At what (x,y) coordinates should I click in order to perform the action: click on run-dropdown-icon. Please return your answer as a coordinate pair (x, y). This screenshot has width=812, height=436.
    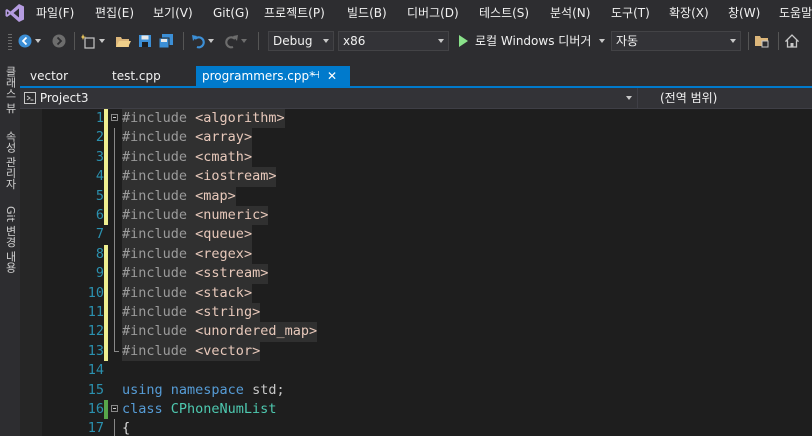
    Looking at the image, I should click on (602, 41).